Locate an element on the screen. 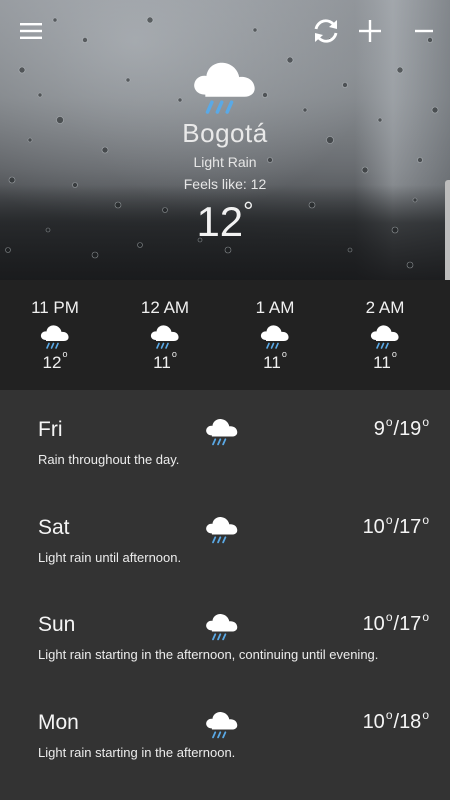 The width and height of the screenshot is (450, 800). current-temperature-value: 12 is located at coordinates (220, 221).